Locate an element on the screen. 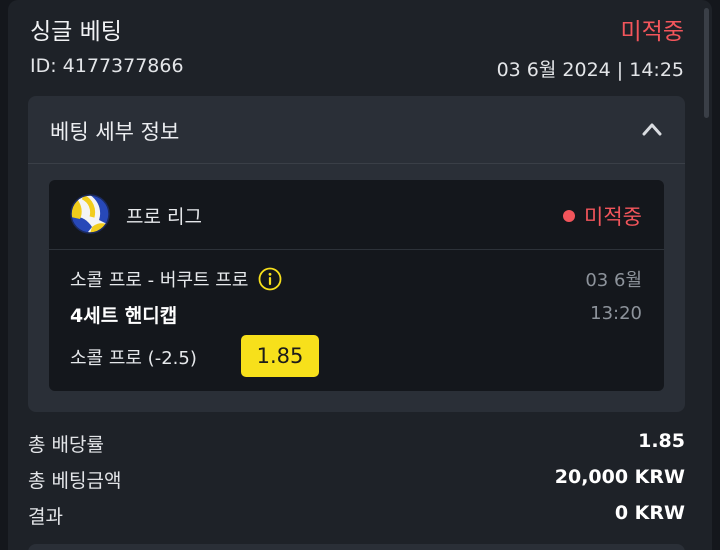 The height and width of the screenshot is (550, 720). next-section-edge is located at coordinates (356, 547).